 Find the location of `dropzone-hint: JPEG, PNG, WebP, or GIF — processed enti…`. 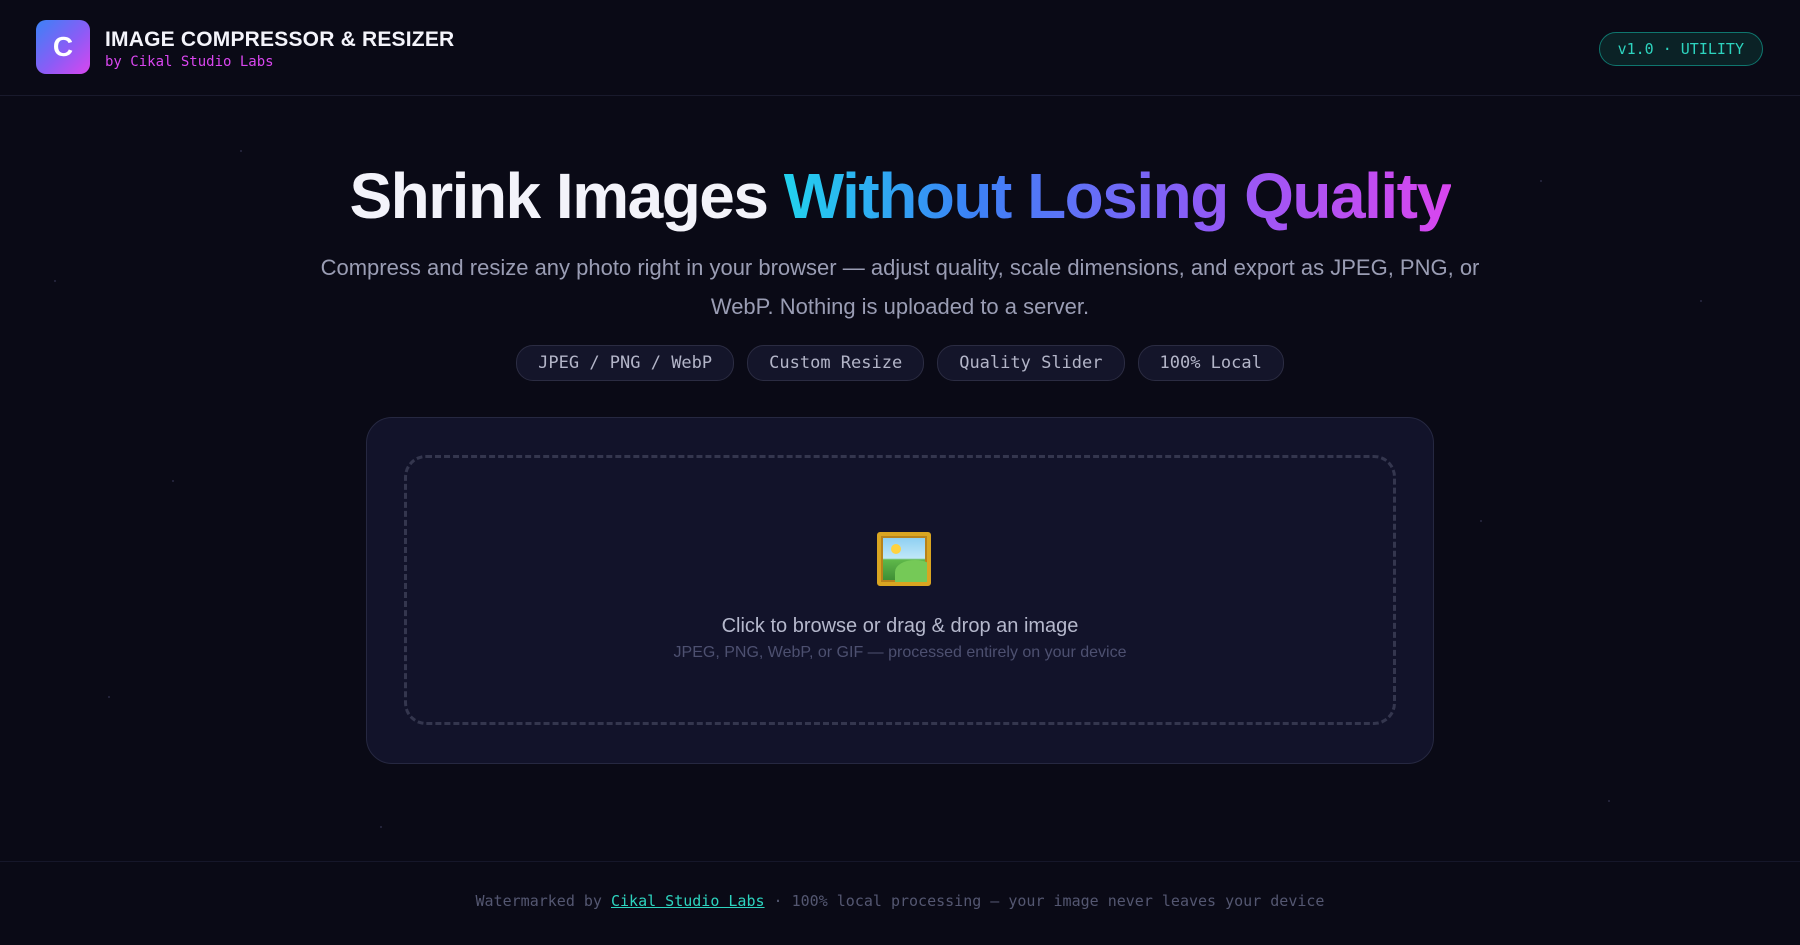

dropzone-hint: JPEG, PNG, WebP, or GIF — processed enti… is located at coordinates (900, 652).